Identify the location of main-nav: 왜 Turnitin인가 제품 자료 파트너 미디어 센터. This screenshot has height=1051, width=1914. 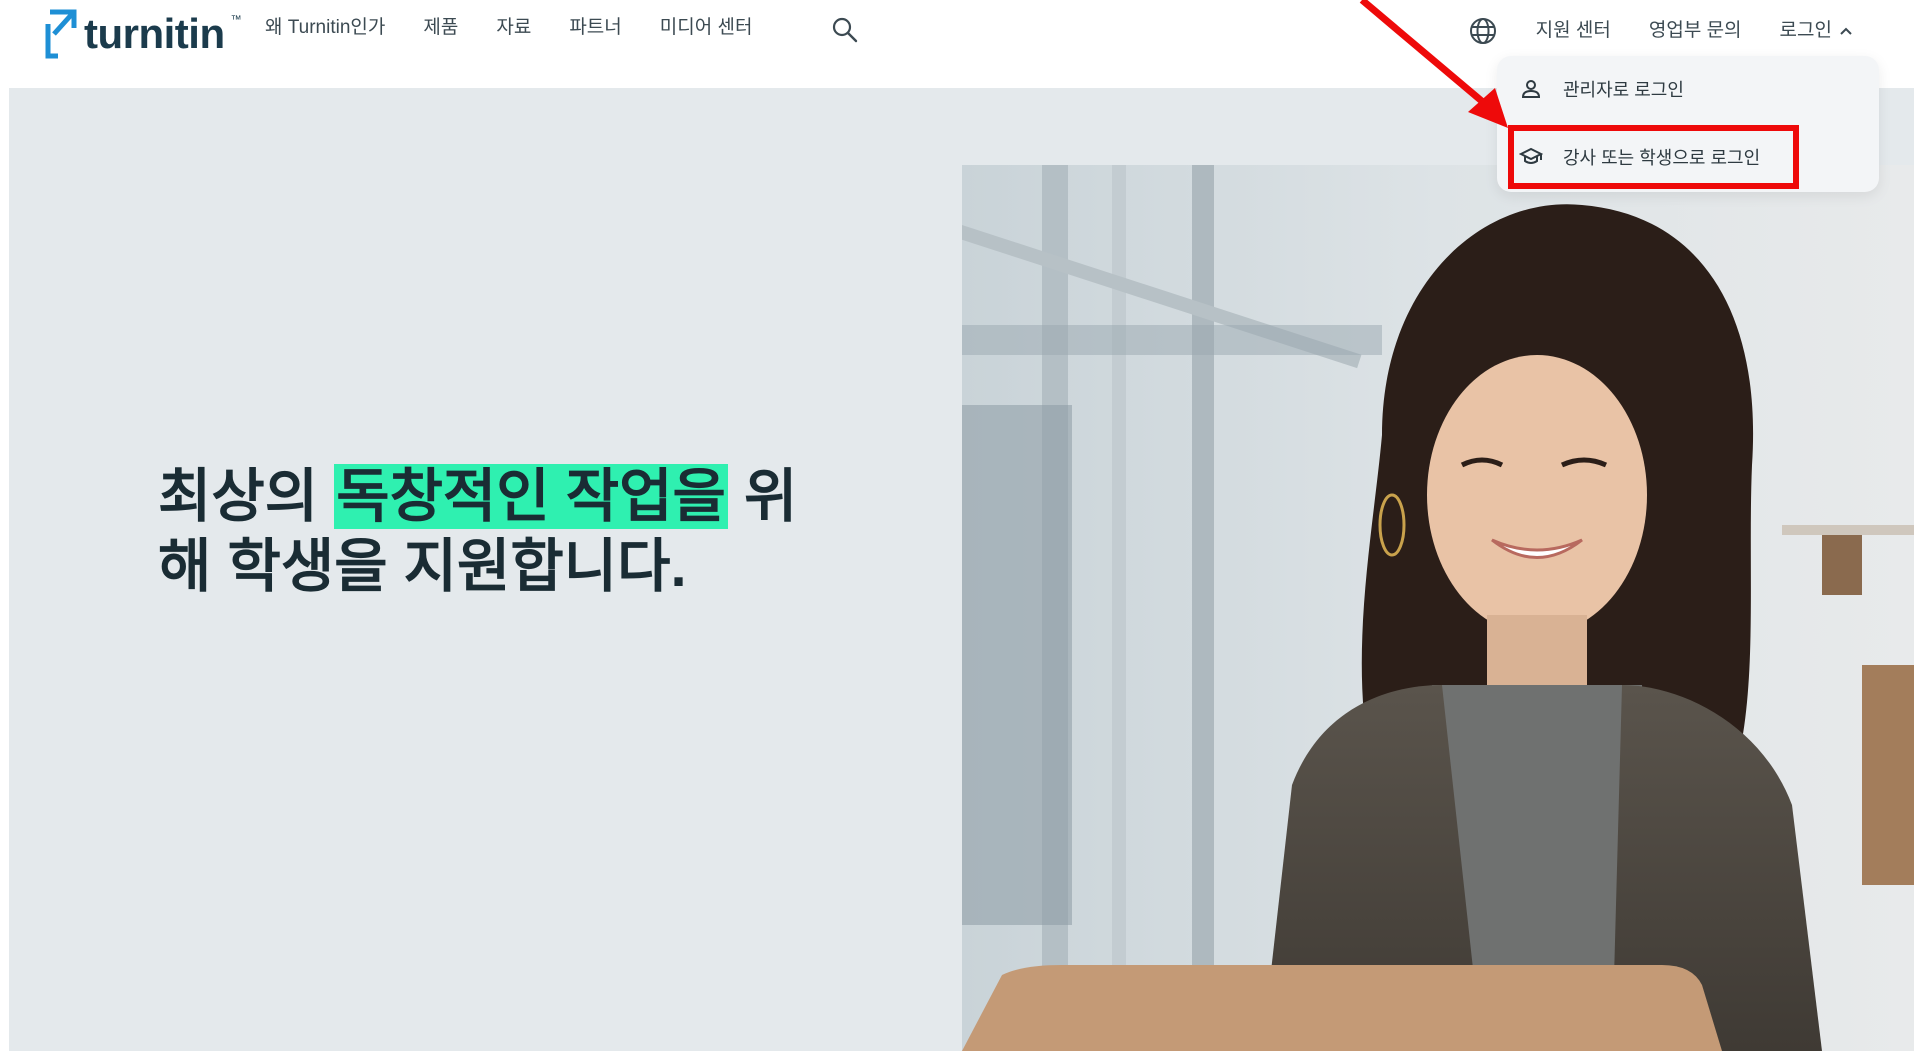
(527, 28).